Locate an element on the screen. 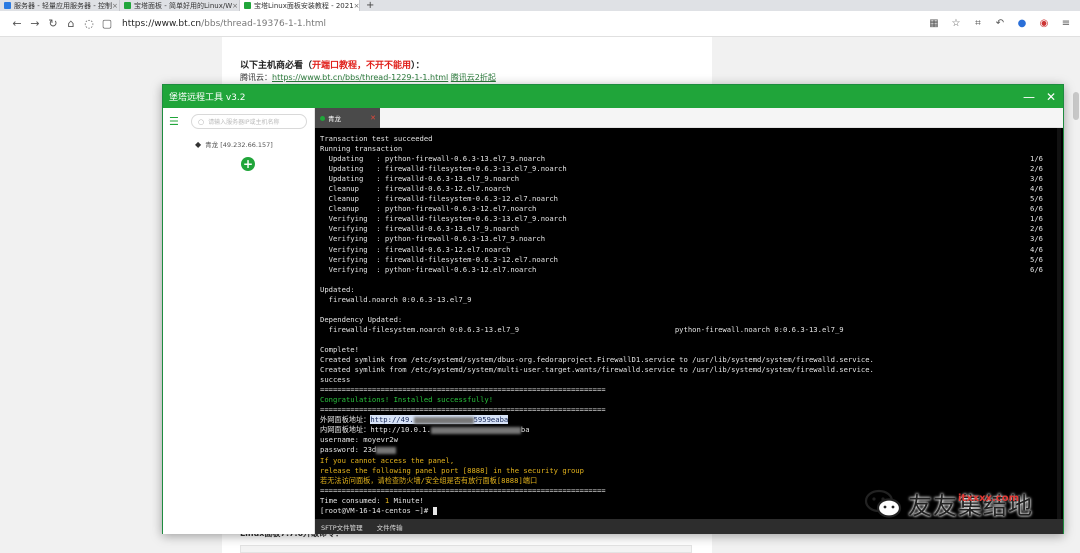  outer-panel-url: http://49. 5959eaba is located at coordinates (439, 420).